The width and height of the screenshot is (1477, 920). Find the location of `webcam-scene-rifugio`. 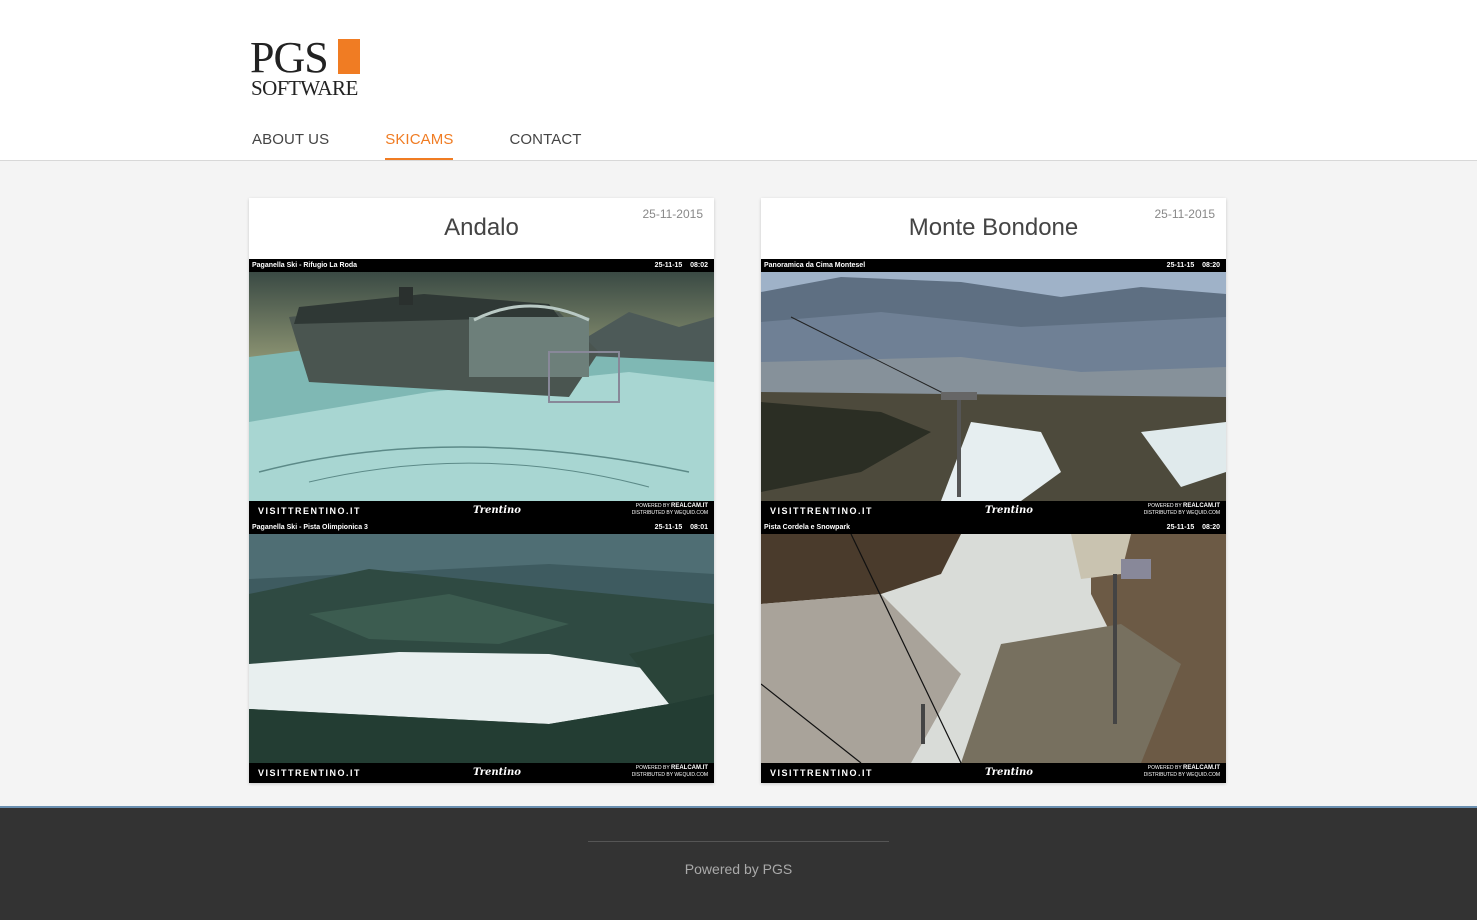

webcam-scene-rifugio is located at coordinates (481, 386).